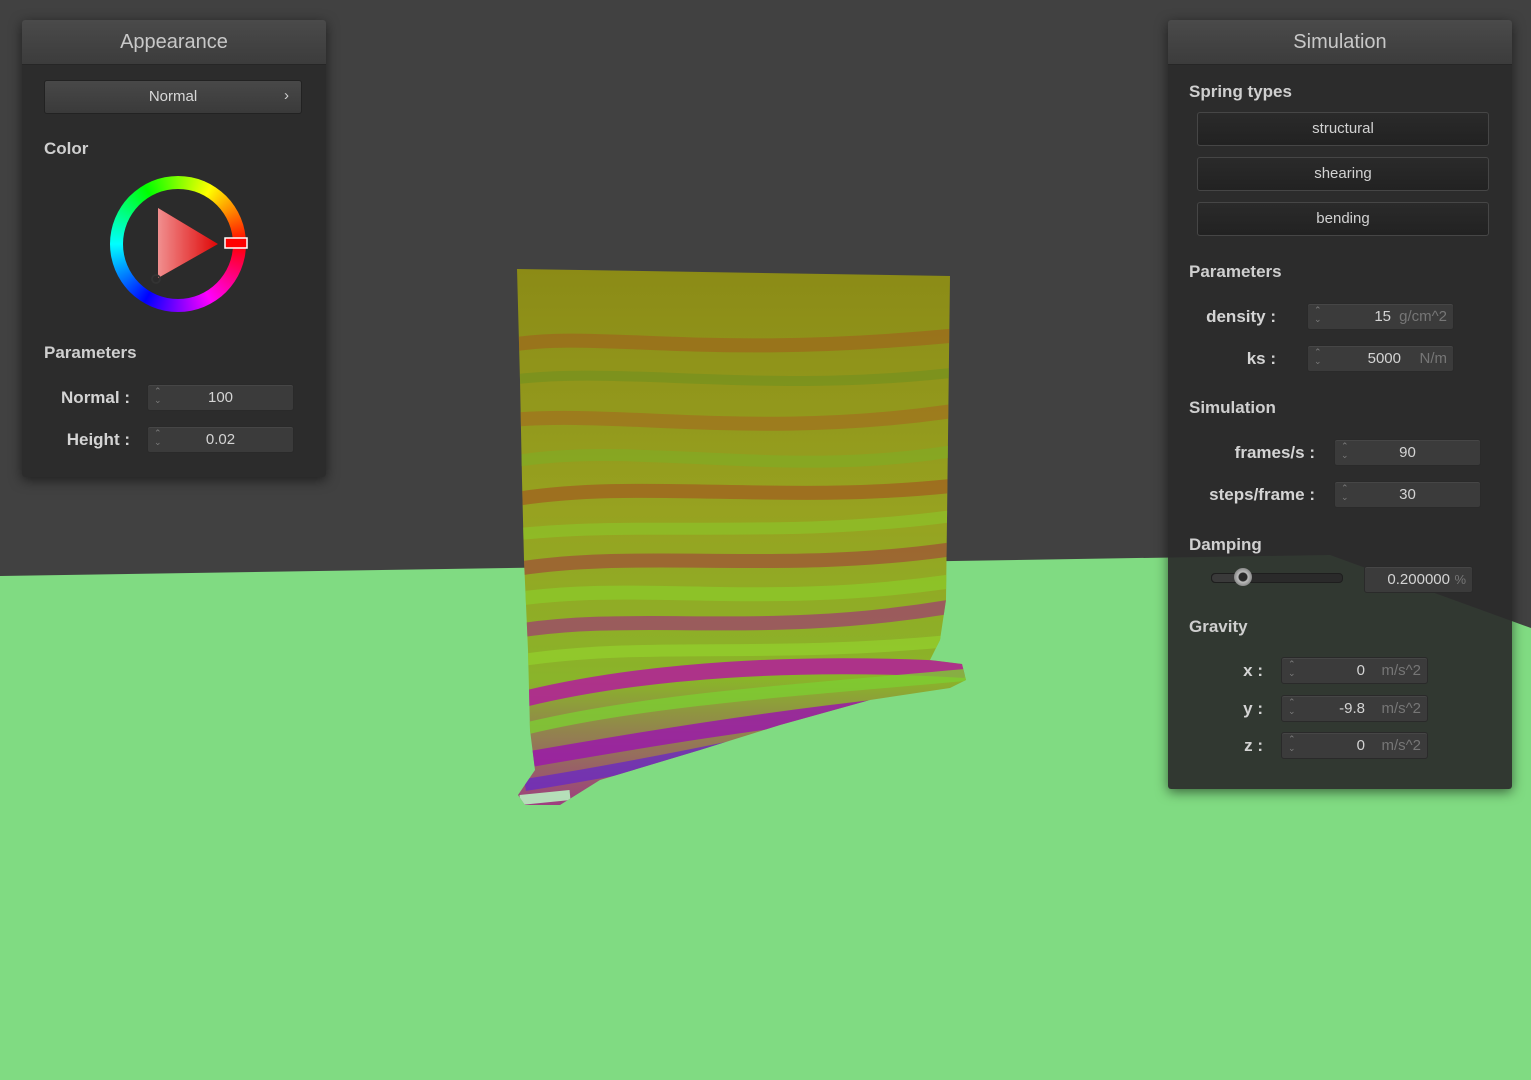 The width and height of the screenshot is (1531, 1080). I want to click on gravity-x-value: 0, so click(1360, 670).